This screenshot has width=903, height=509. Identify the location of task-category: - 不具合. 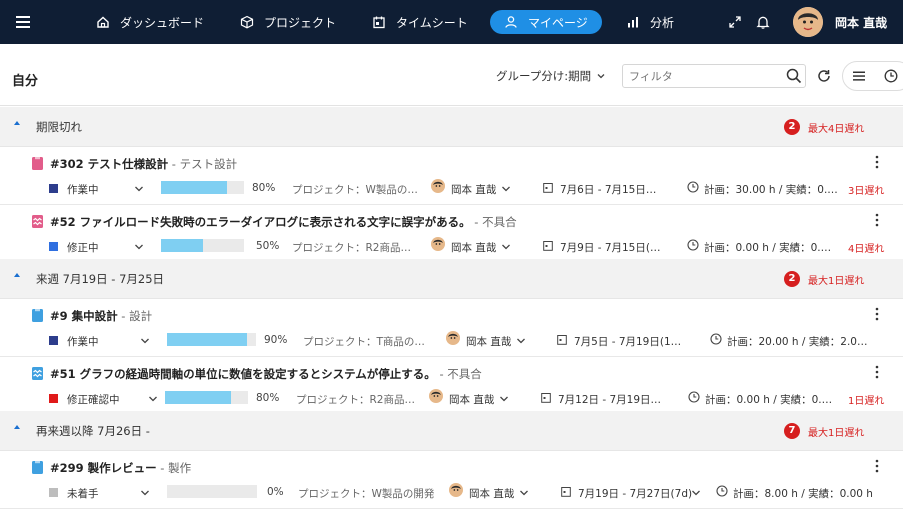
(493, 222).